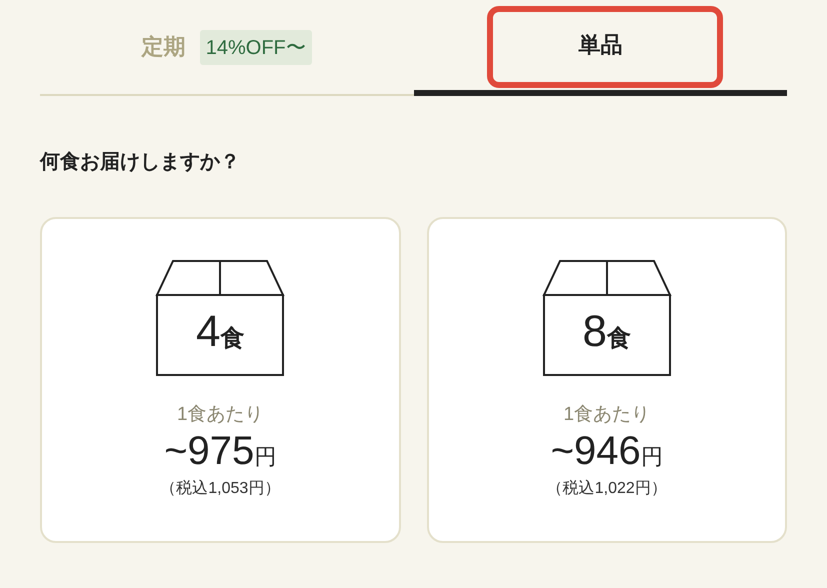 Image resolution: width=827 pixels, height=588 pixels. Describe the element at coordinates (256, 47) in the screenshot. I see `discount-badge: 14%OFF〜` at that location.